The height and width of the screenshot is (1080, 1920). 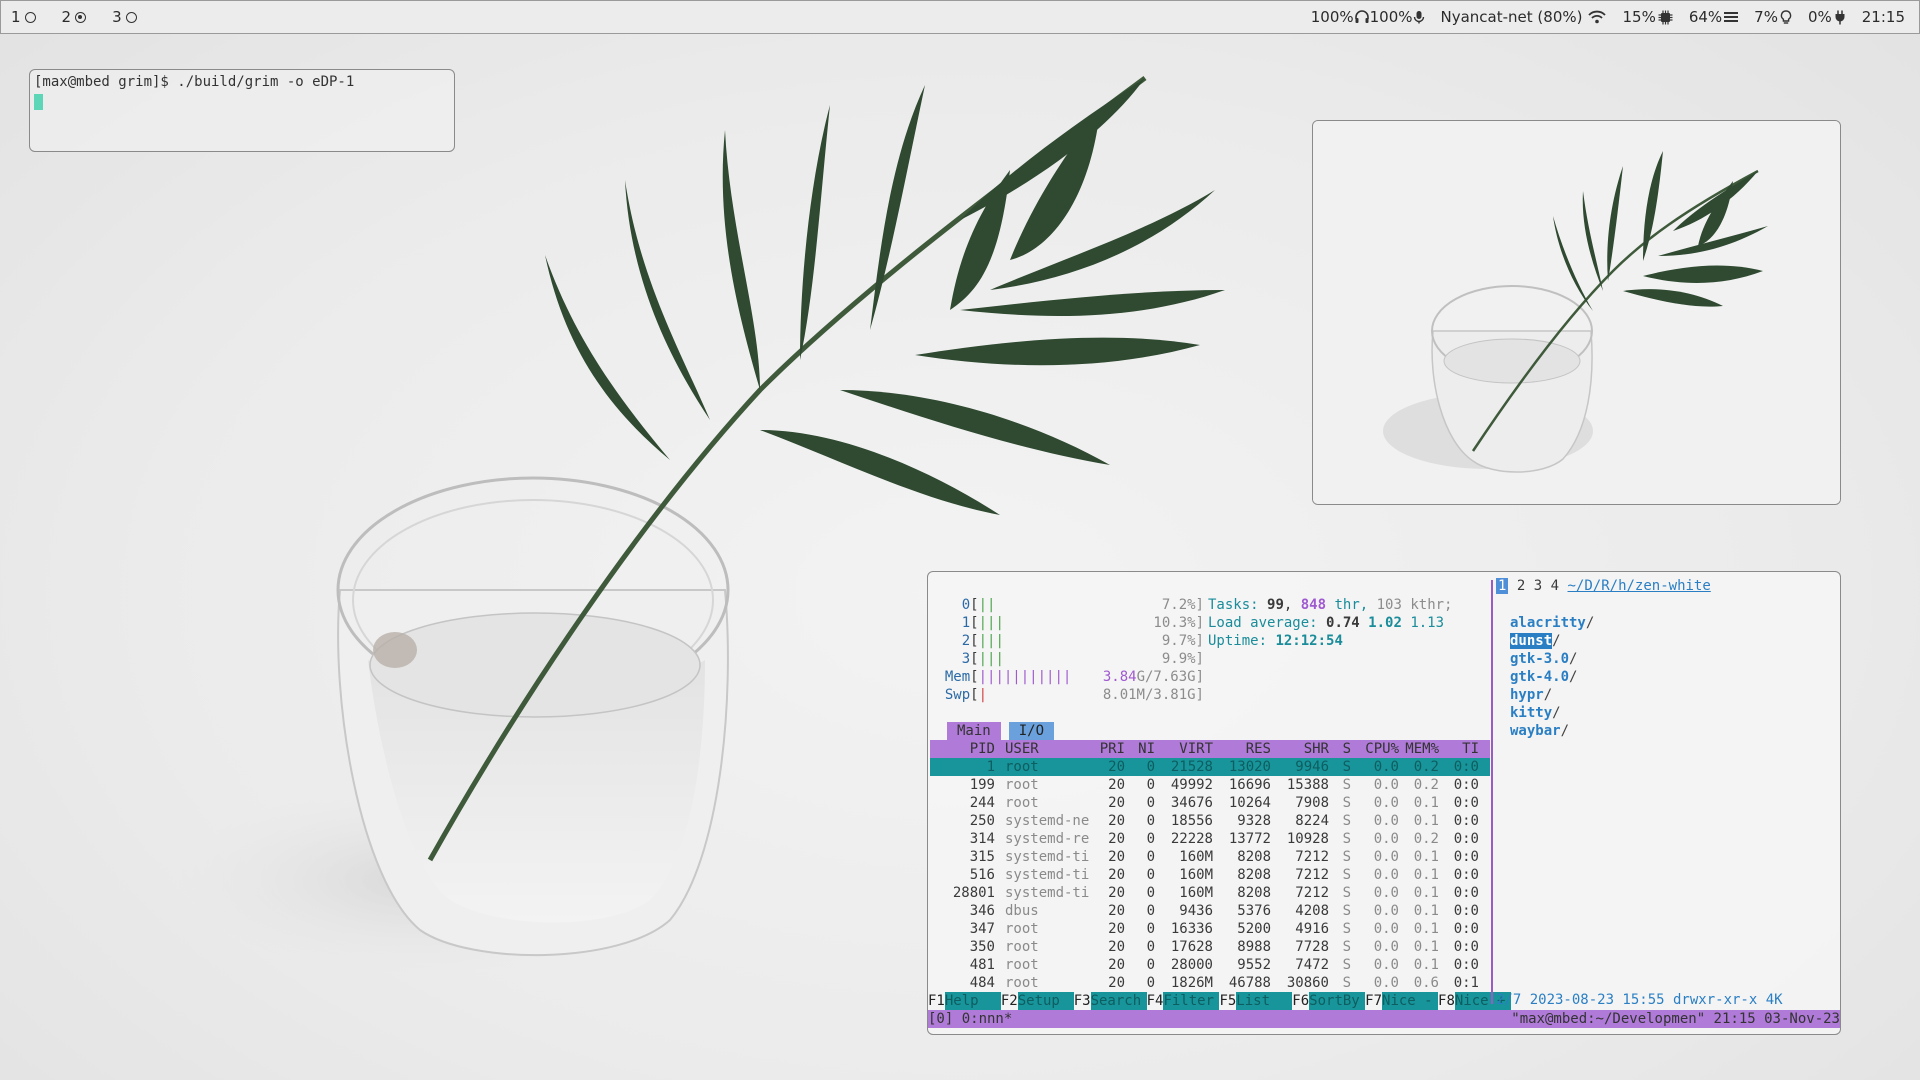 I want to click on process-row: 199 root 20 0 49992 16696 15388 S 0.0 0.2 0:0, so click(x=1210, y=785).